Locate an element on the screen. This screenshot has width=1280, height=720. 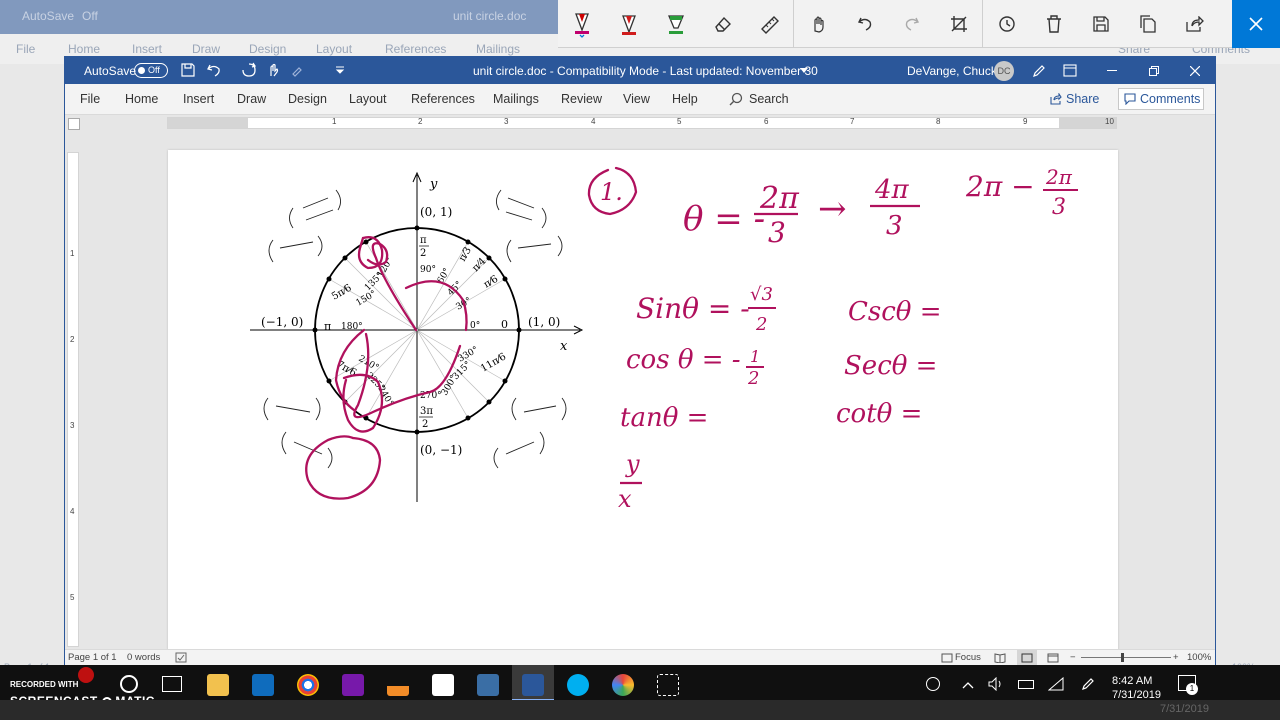
pen-darkred-button is located at coordinates (628, 24).